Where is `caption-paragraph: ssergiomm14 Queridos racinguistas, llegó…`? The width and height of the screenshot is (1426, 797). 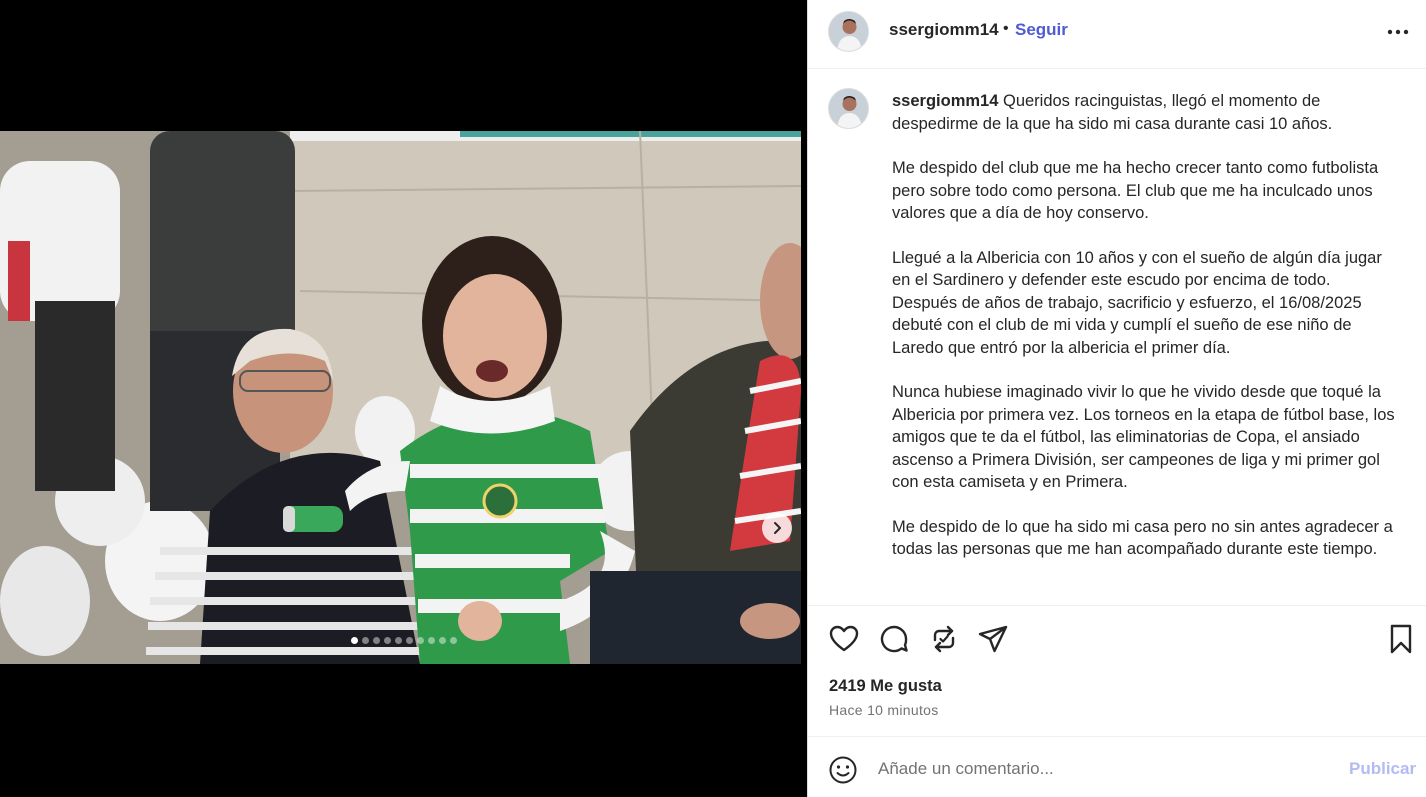
caption-paragraph: ssergiomm14 Queridos racinguistas, llegó… is located at coordinates (1148, 112).